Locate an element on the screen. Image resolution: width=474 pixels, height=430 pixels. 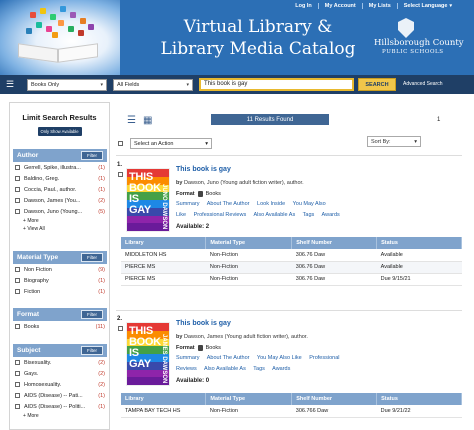
result-number: 2. is located at coordinates (120, 319).